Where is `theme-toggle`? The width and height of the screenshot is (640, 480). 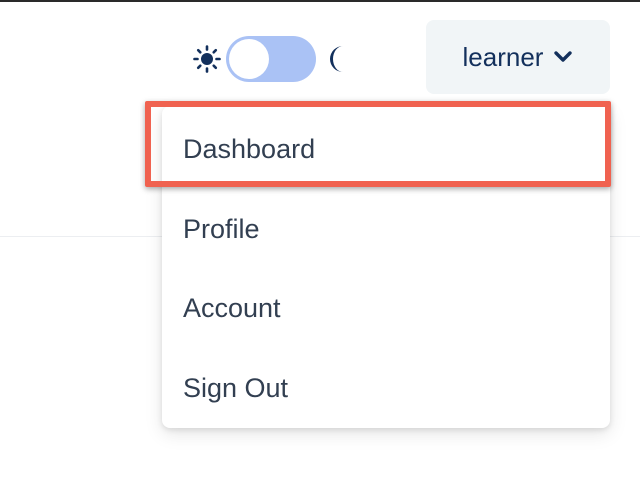
theme-toggle is located at coordinates (272, 59).